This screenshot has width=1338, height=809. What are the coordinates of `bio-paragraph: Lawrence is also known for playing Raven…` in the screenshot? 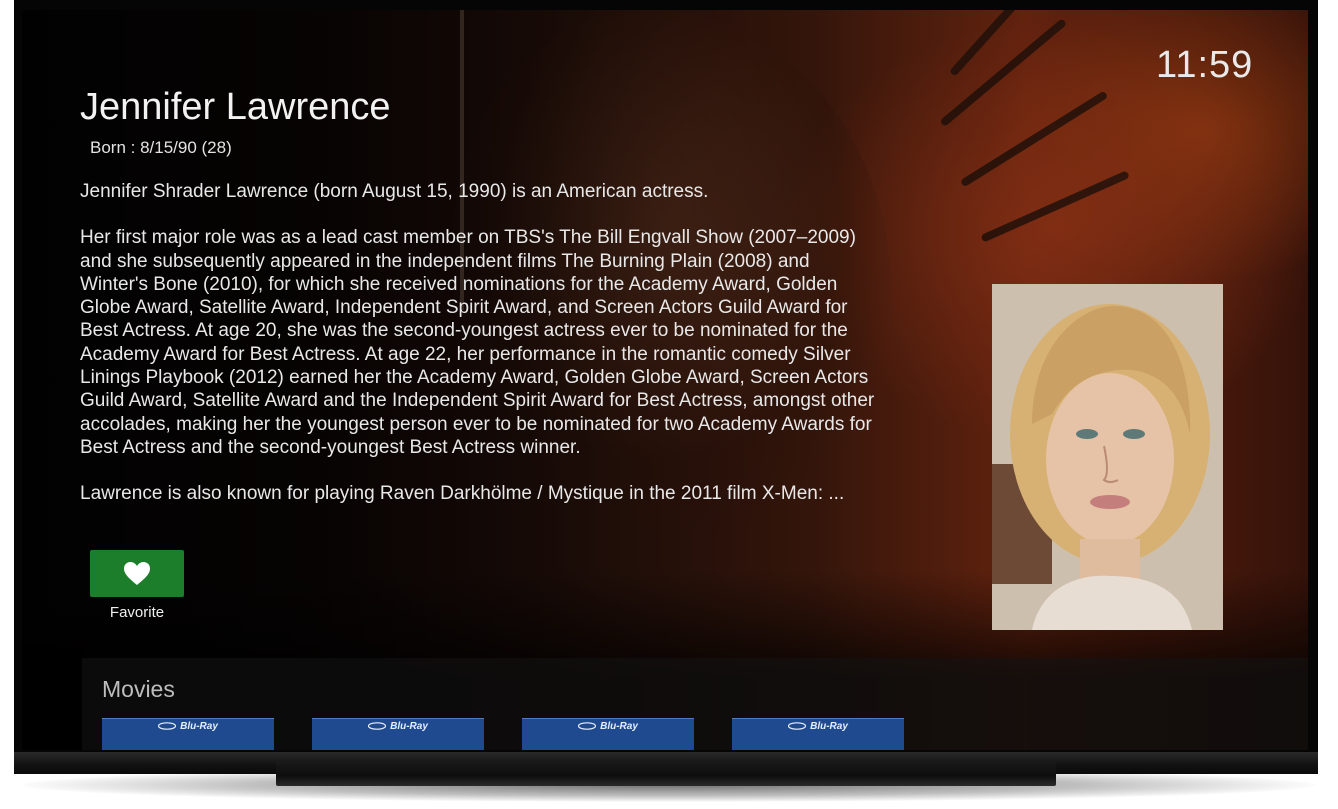 It's located at (462, 494).